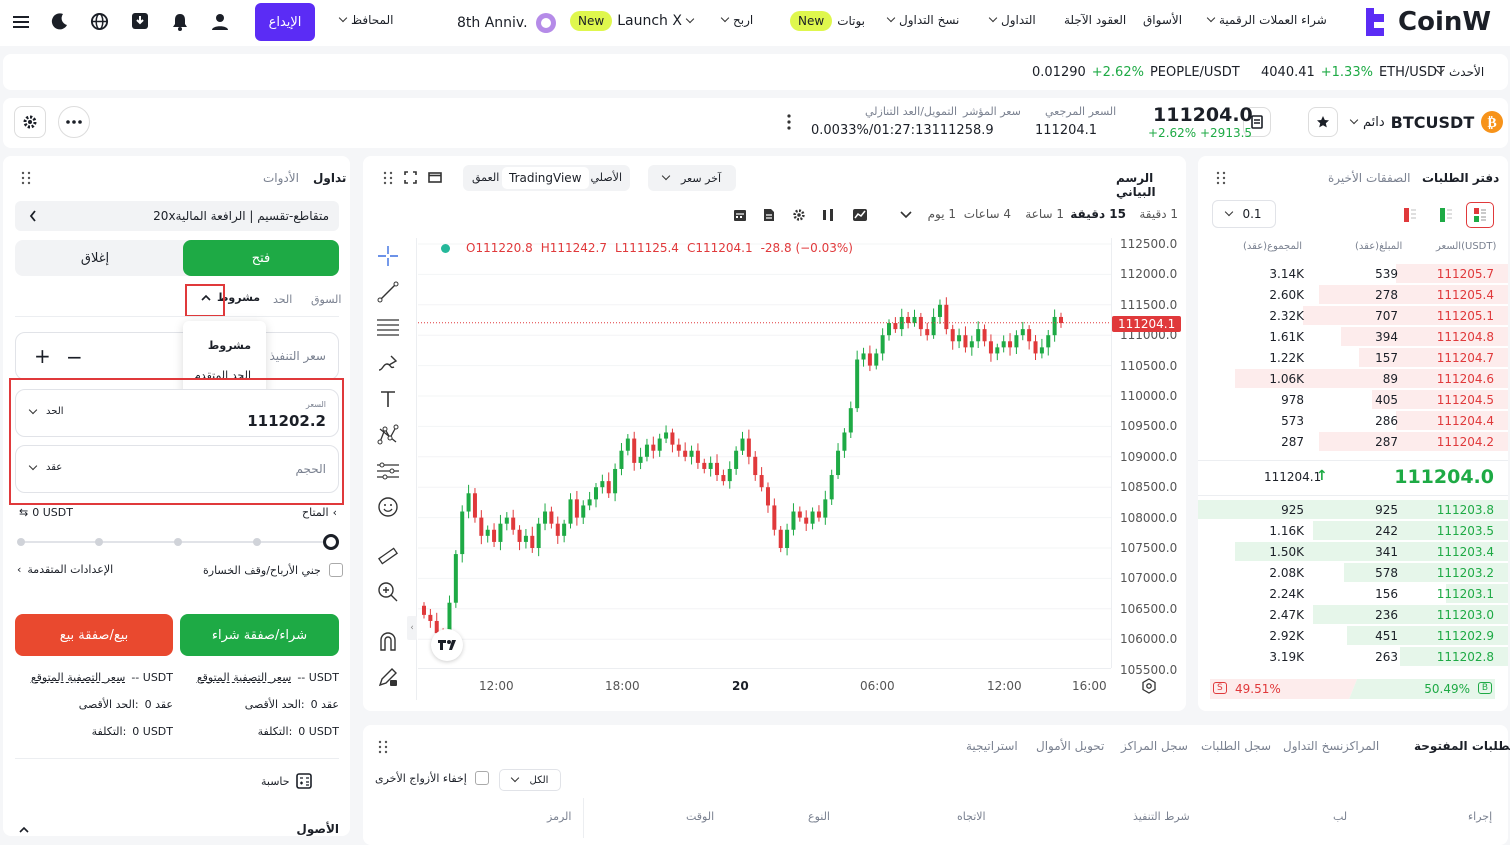  What do you see at coordinates (1154, 746) in the screenshot?
I see `tab-position-history: سجل المراكز` at bounding box center [1154, 746].